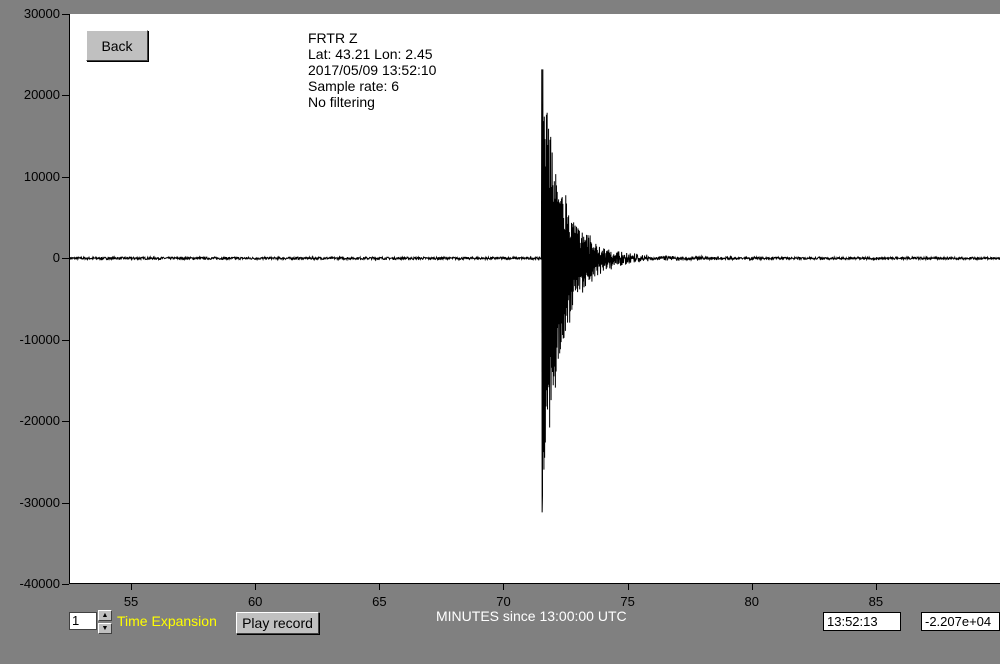 This screenshot has height=664, width=1000. What do you see at coordinates (41, 176) in the screenshot?
I see `y-tick-label: 10000` at bounding box center [41, 176].